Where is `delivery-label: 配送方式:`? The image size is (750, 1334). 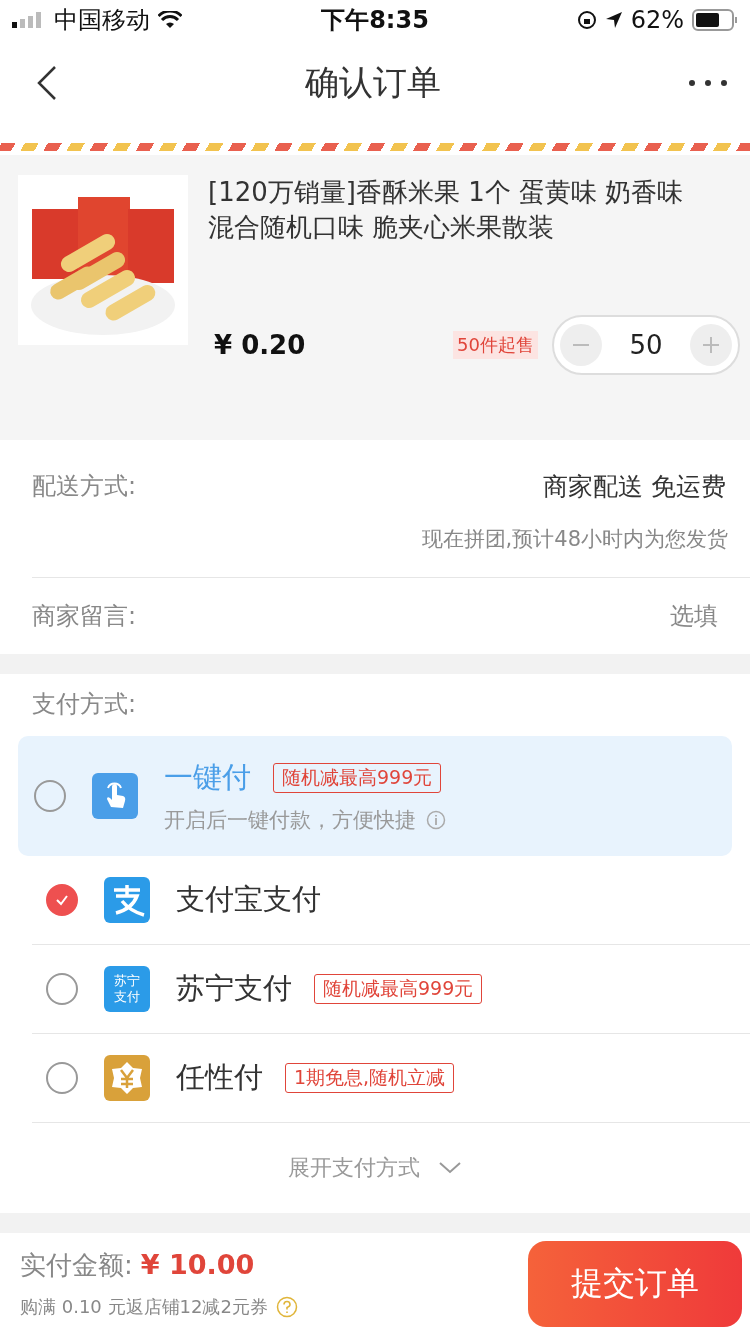 delivery-label: 配送方式: is located at coordinates (84, 486).